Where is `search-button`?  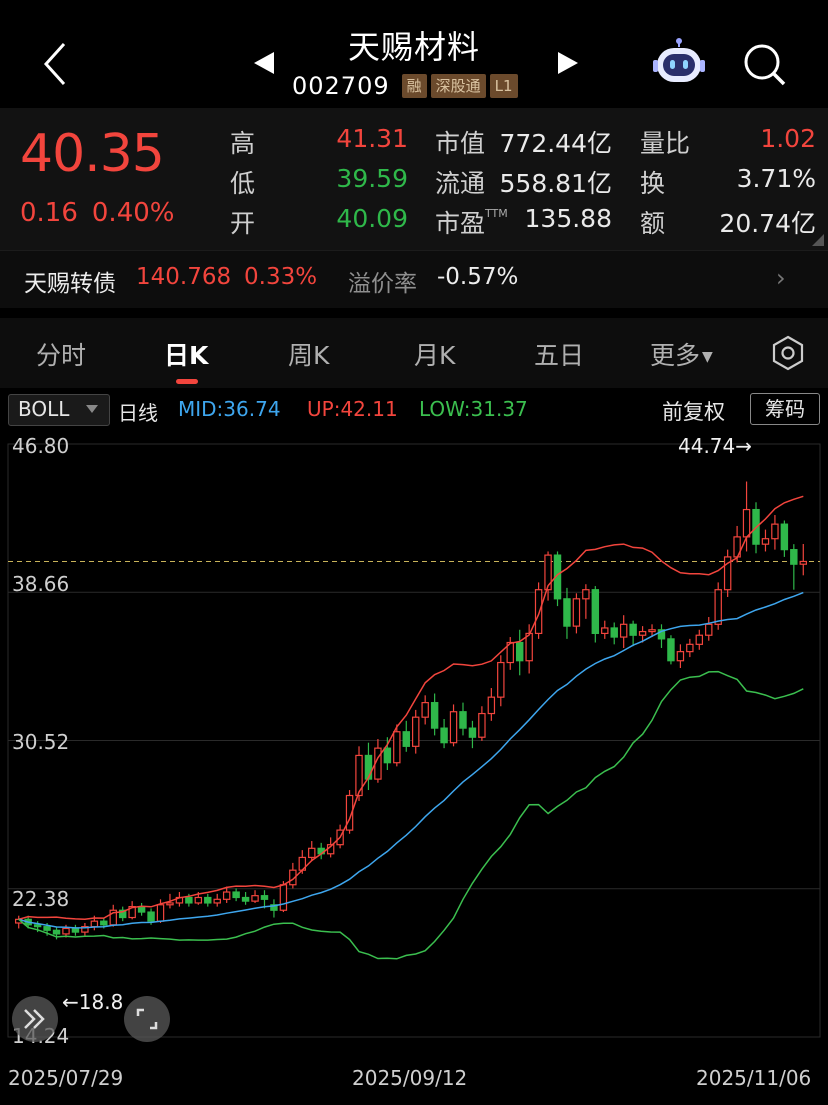
search-button is located at coordinates (765, 67).